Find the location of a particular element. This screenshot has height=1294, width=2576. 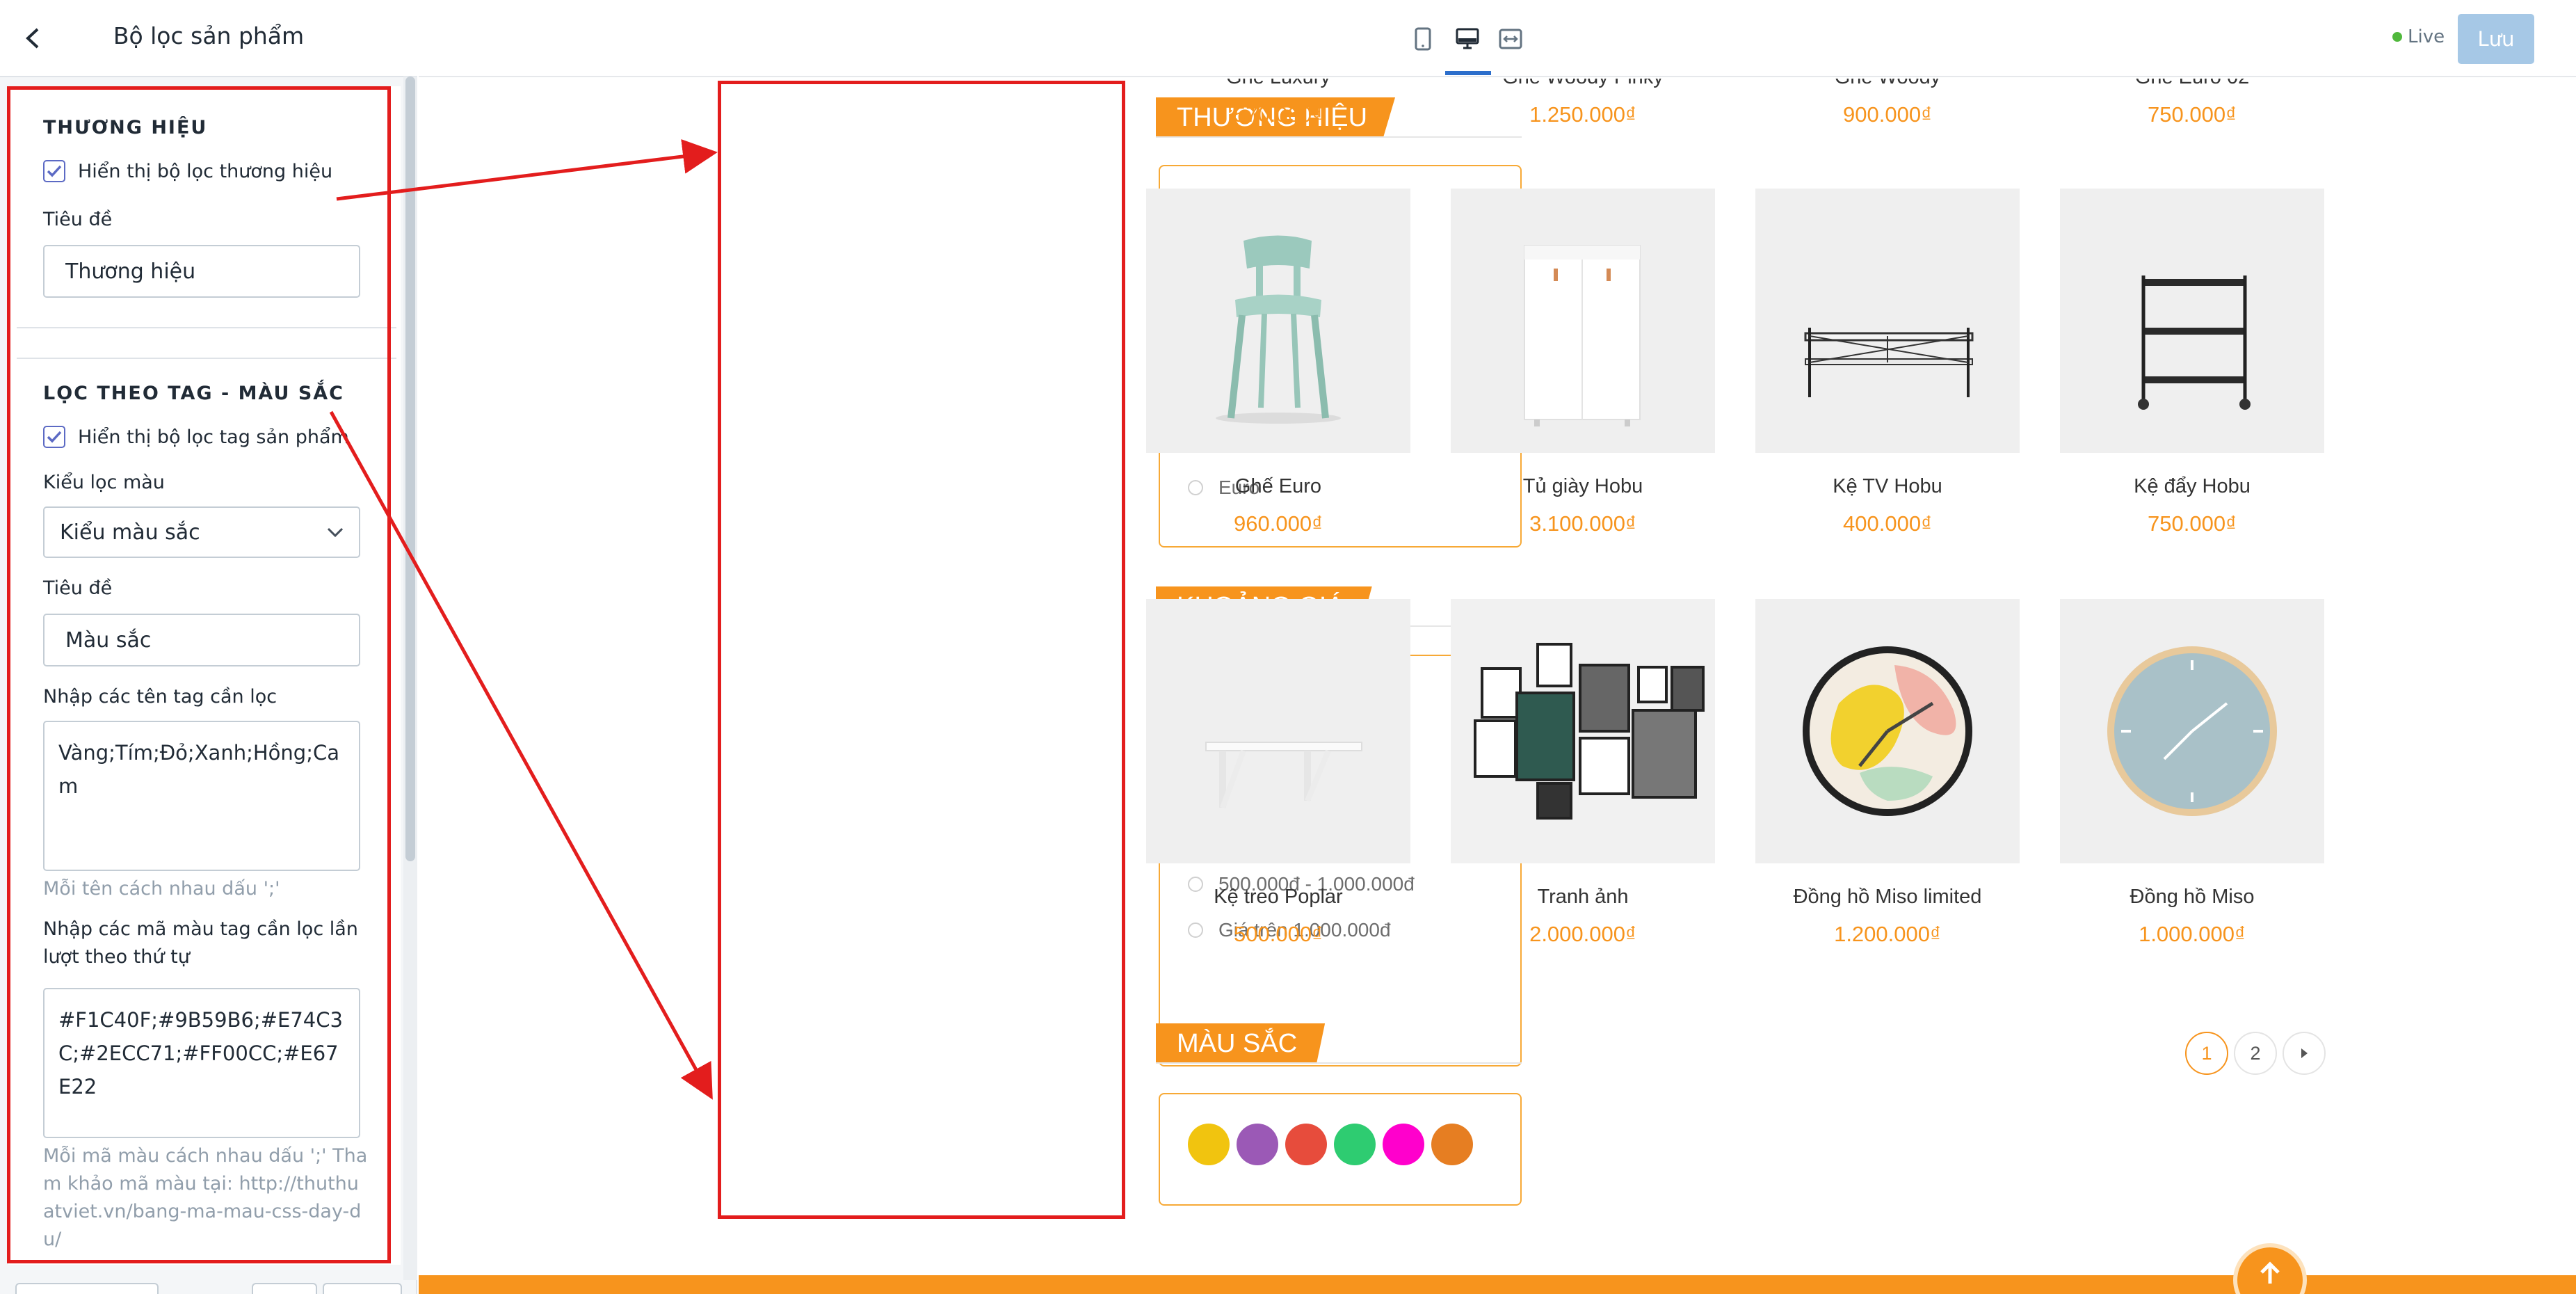

scroll-to-top-button is located at coordinates (2270, 1268).